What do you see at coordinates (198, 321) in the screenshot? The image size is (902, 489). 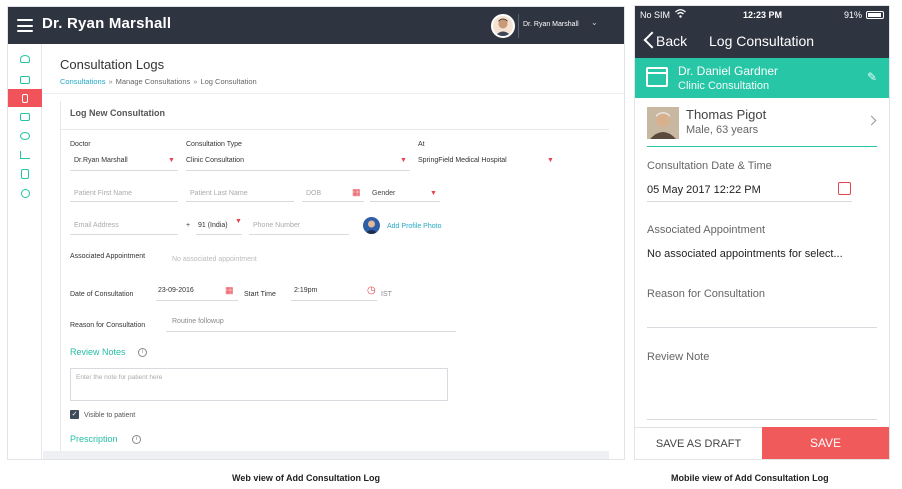 I see `reason-input: Routine followup` at bounding box center [198, 321].